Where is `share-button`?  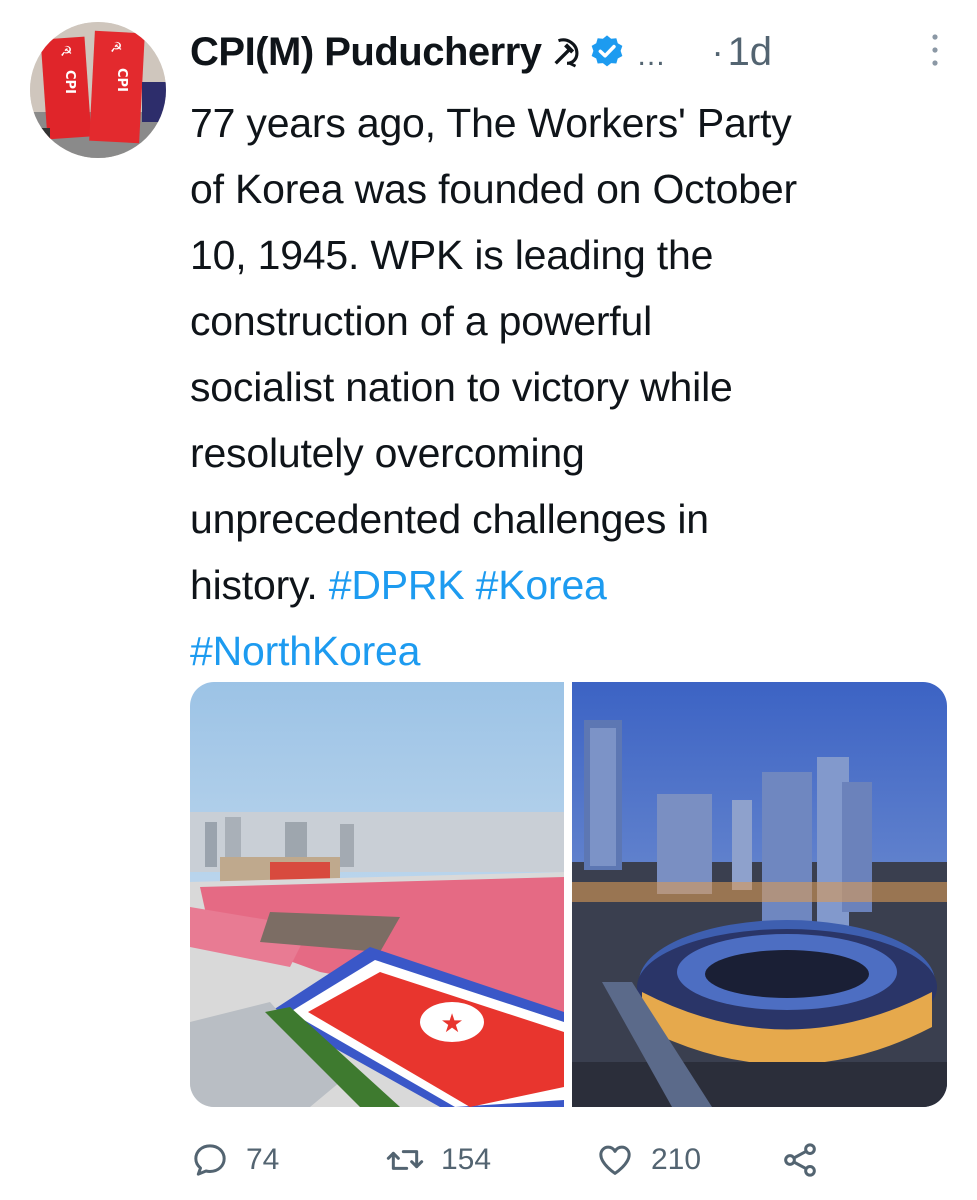 share-button is located at coordinates (800, 1160).